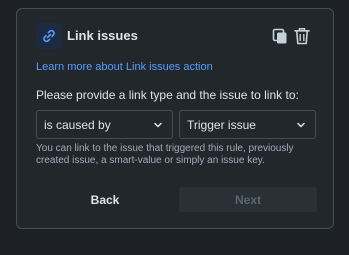  What do you see at coordinates (221, 124) in the screenshot?
I see `issue-value: Trigger issue` at bounding box center [221, 124].